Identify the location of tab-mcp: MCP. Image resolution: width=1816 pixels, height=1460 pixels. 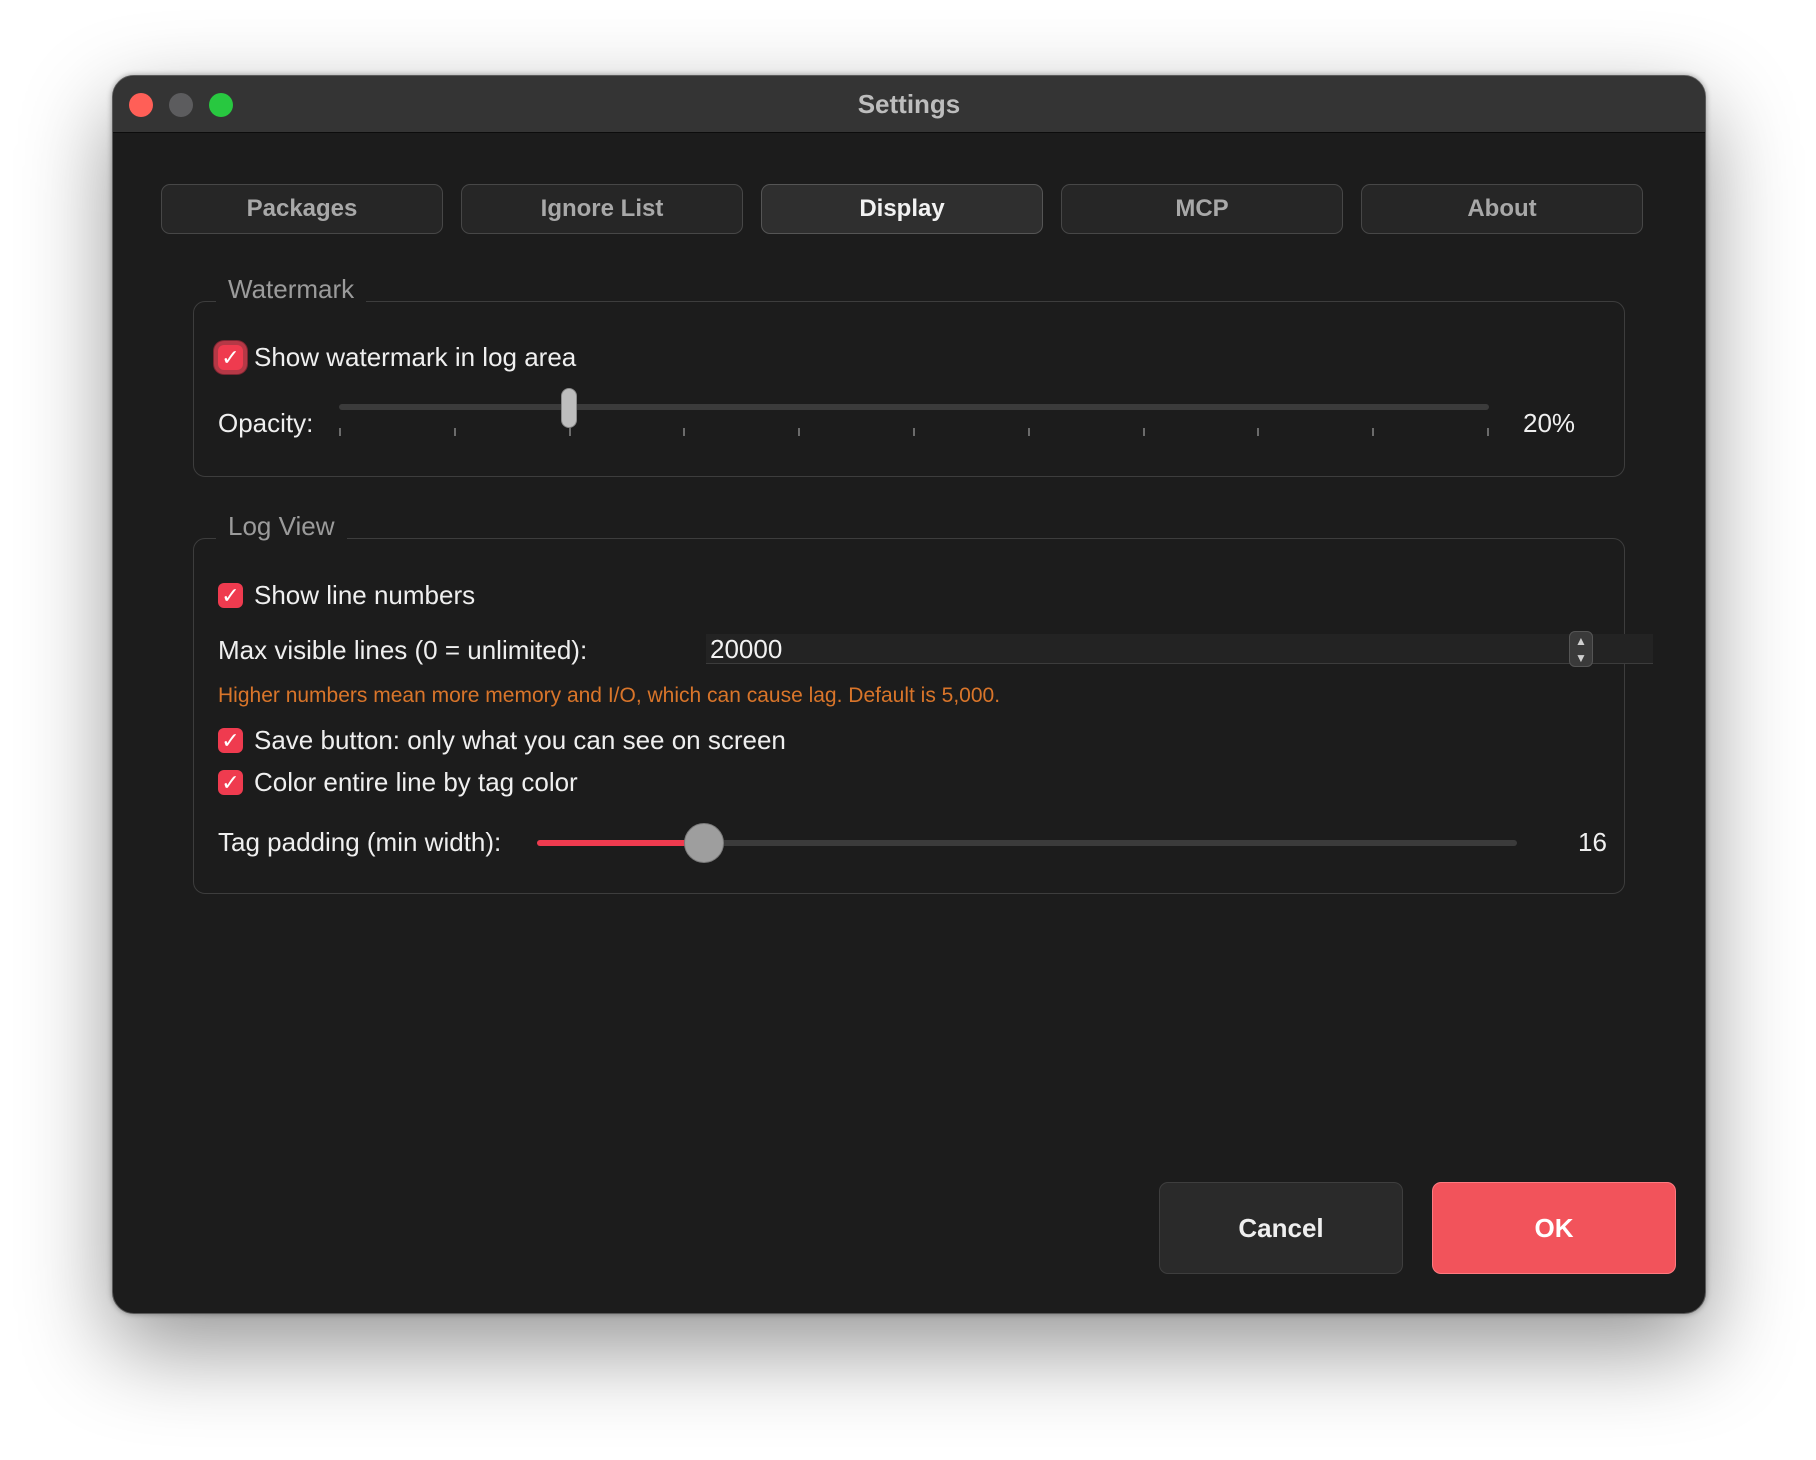
(1202, 209).